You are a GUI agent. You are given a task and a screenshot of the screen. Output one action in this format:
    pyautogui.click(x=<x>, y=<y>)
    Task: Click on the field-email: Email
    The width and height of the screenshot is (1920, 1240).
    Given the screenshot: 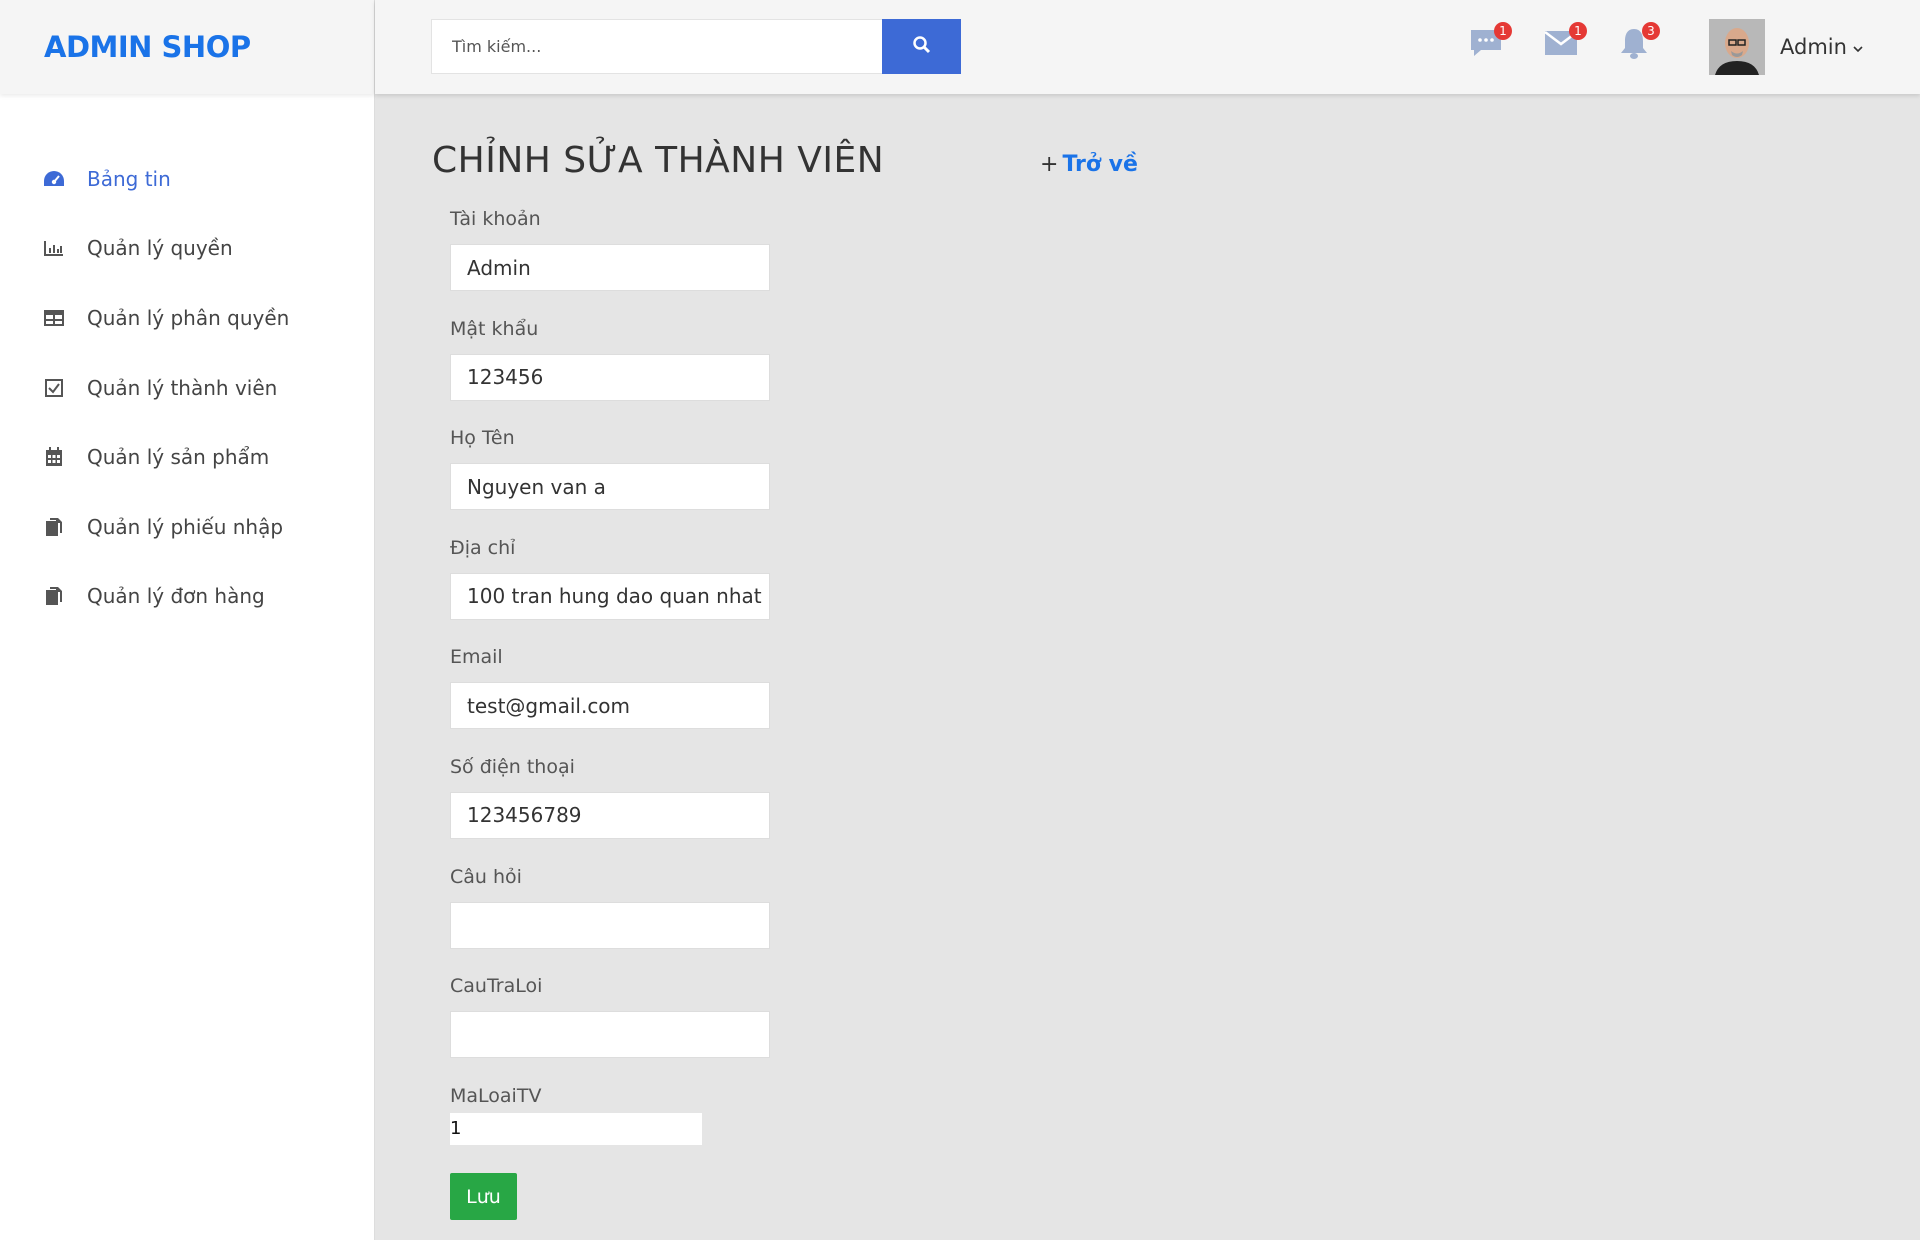 What is the action you would take?
    pyautogui.click(x=615, y=697)
    